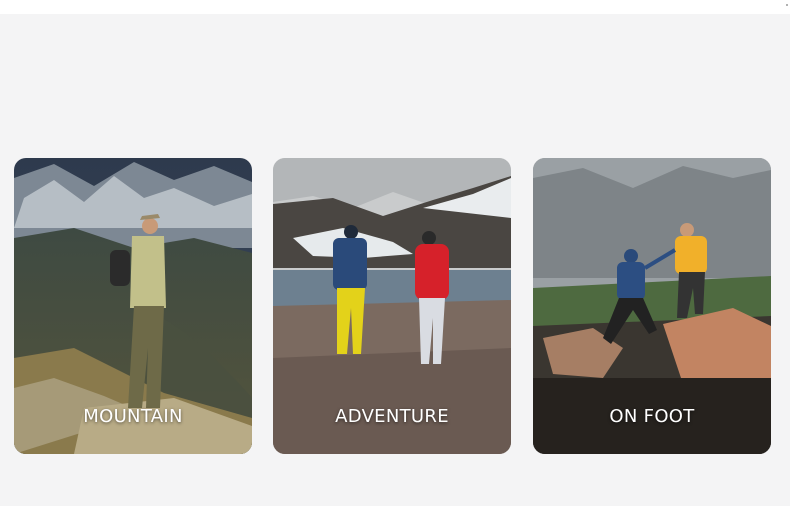 Image resolution: width=790 pixels, height=506 pixels. What do you see at coordinates (133, 416) in the screenshot?
I see `card-label: MOUNTAIN` at bounding box center [133, 416].